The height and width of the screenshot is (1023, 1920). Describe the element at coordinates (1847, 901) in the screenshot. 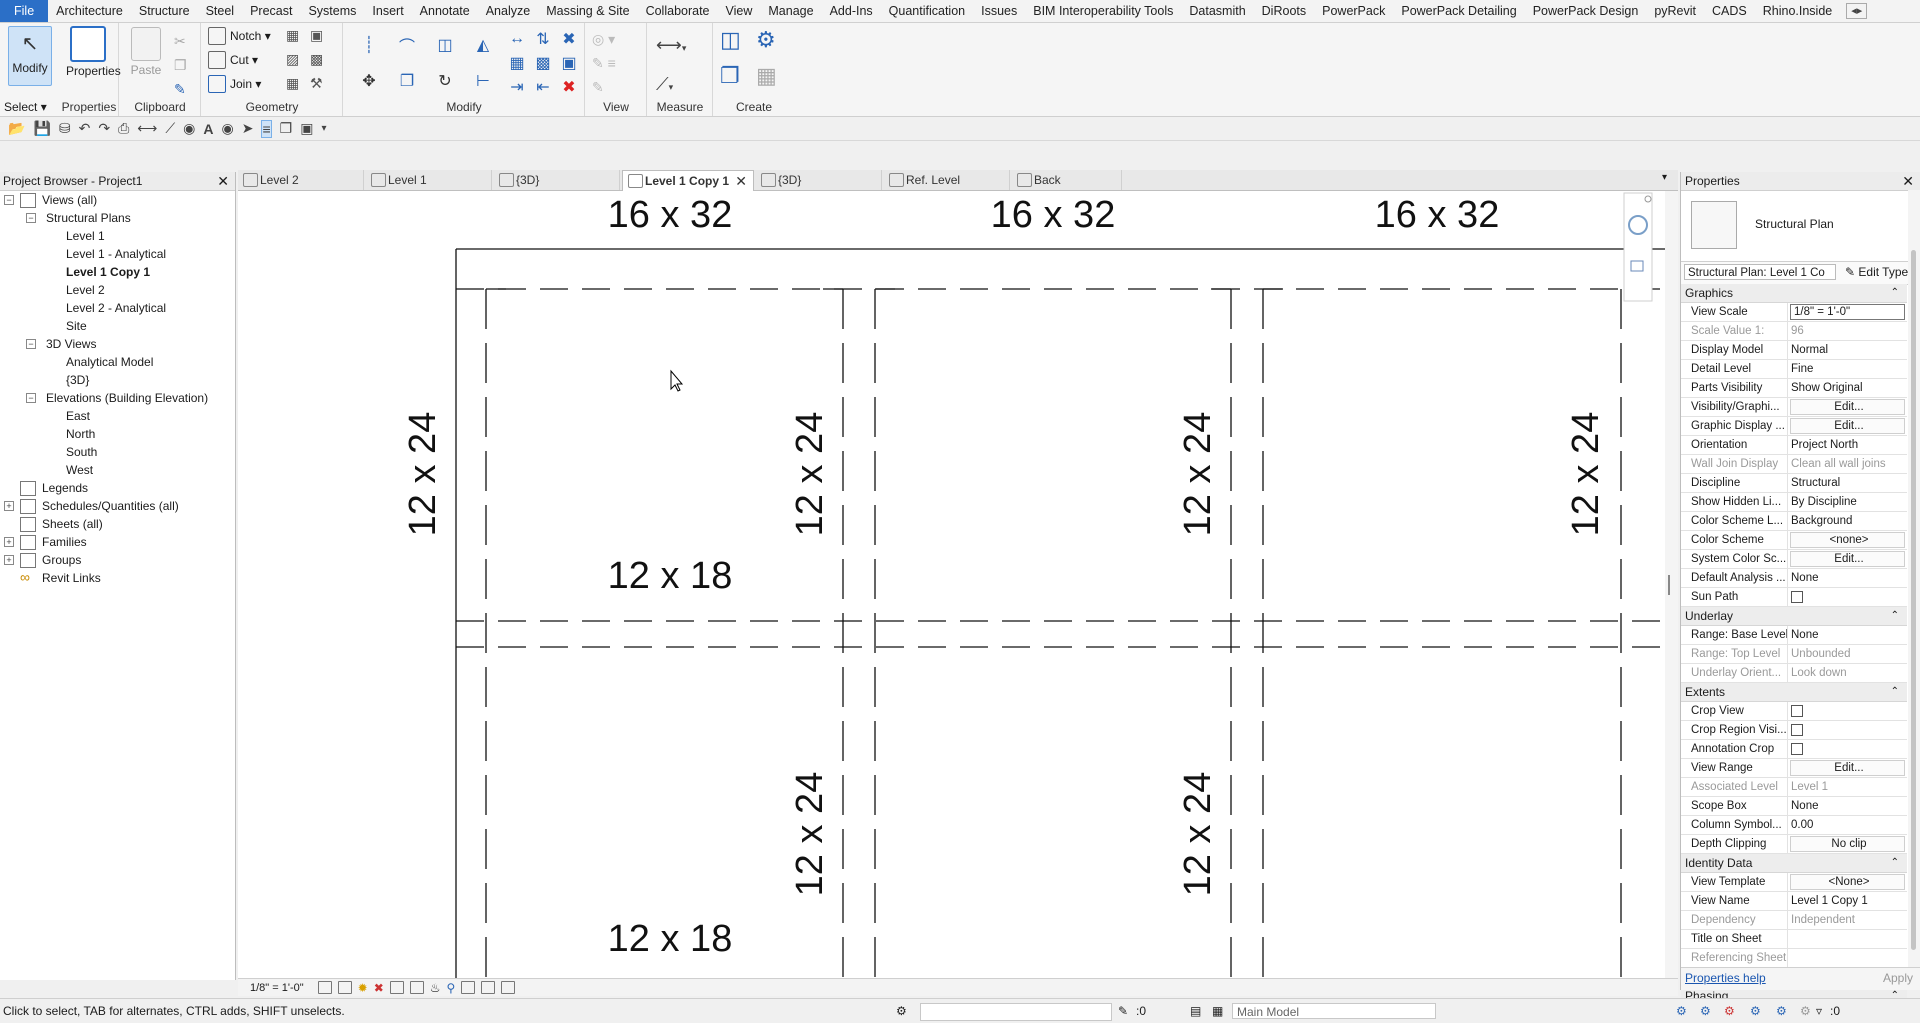

I see `property-value: Level 1 Copy 1` at that location.